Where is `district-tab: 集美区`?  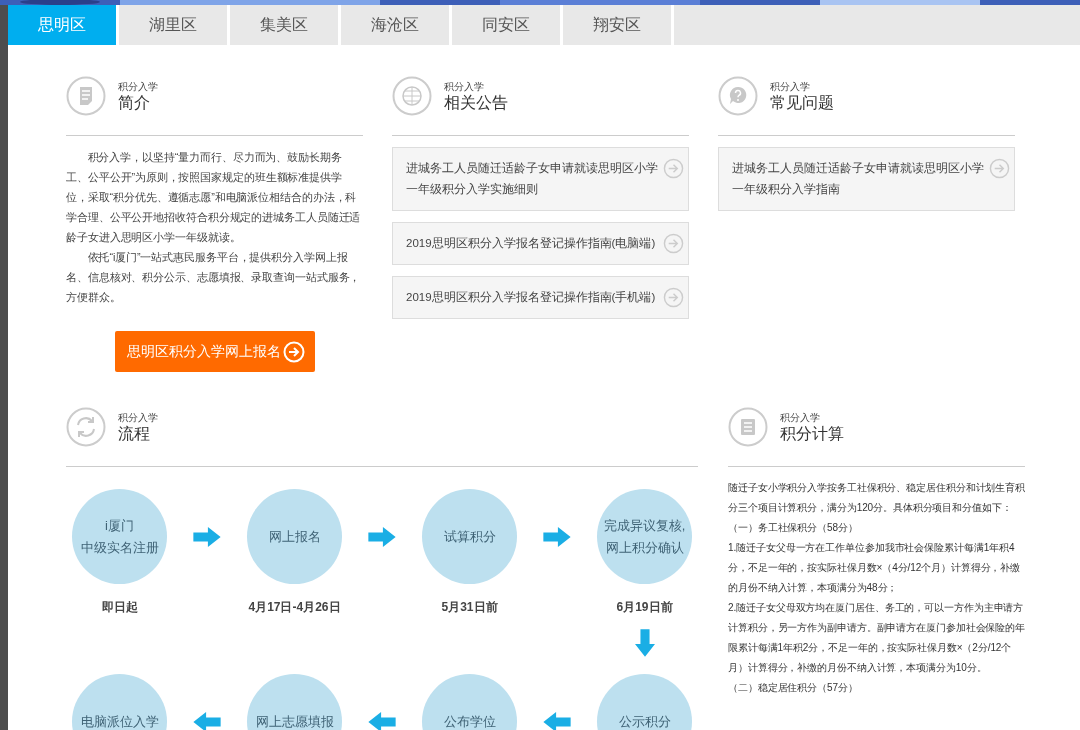 district-tab: 集美区 is located at coordinates (284, 25).